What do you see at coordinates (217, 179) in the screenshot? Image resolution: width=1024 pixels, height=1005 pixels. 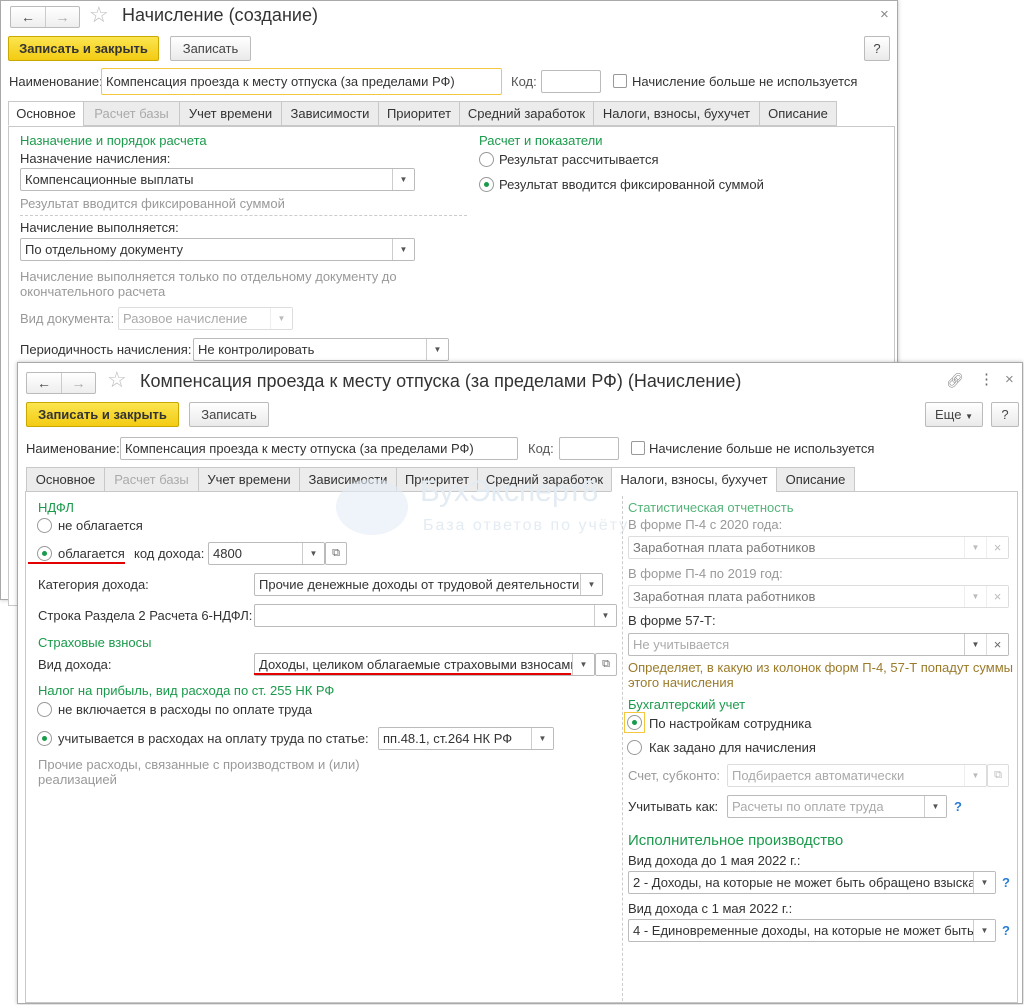 I see `purpose-select: Компенсационные выплаты ▼` at bounding box center [217, 179].